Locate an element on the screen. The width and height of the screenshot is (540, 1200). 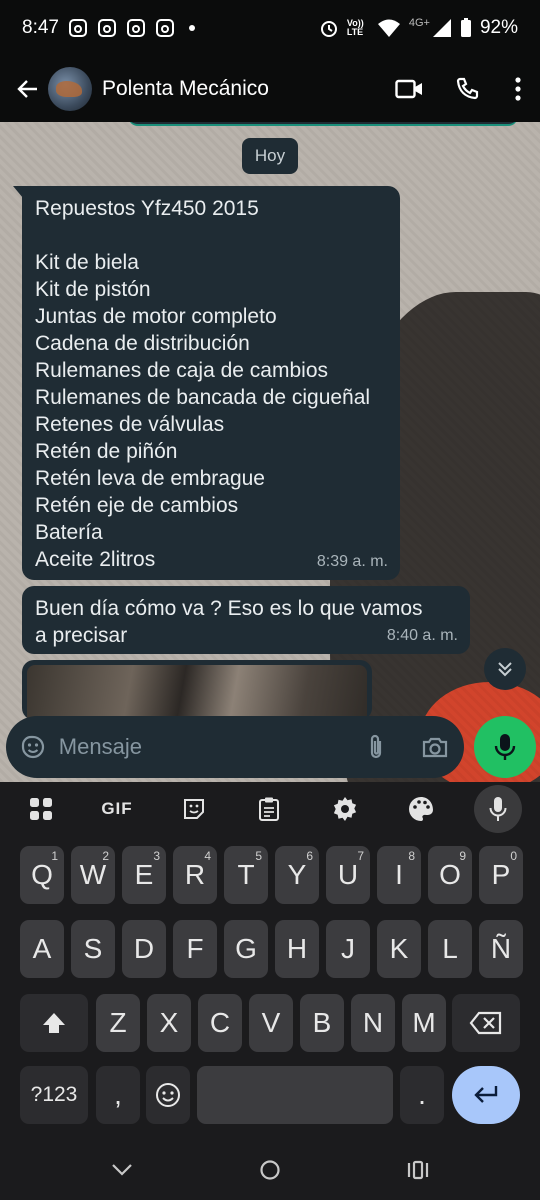
back-button is located at coordinates (28, 89).